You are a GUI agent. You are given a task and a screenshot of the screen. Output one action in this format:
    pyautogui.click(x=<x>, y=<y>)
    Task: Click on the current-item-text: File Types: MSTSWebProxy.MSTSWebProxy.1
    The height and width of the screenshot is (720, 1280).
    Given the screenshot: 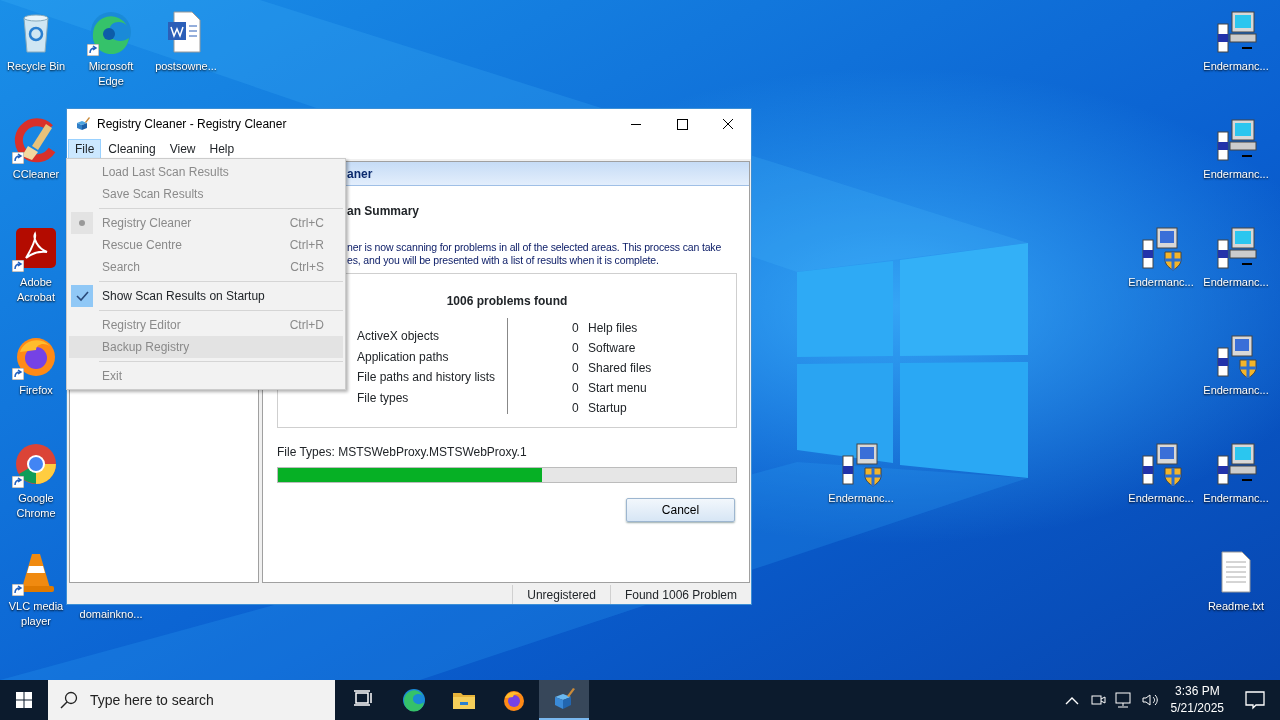 What is the action you would take?
    pyautogui.click(x=402, y=452)
    